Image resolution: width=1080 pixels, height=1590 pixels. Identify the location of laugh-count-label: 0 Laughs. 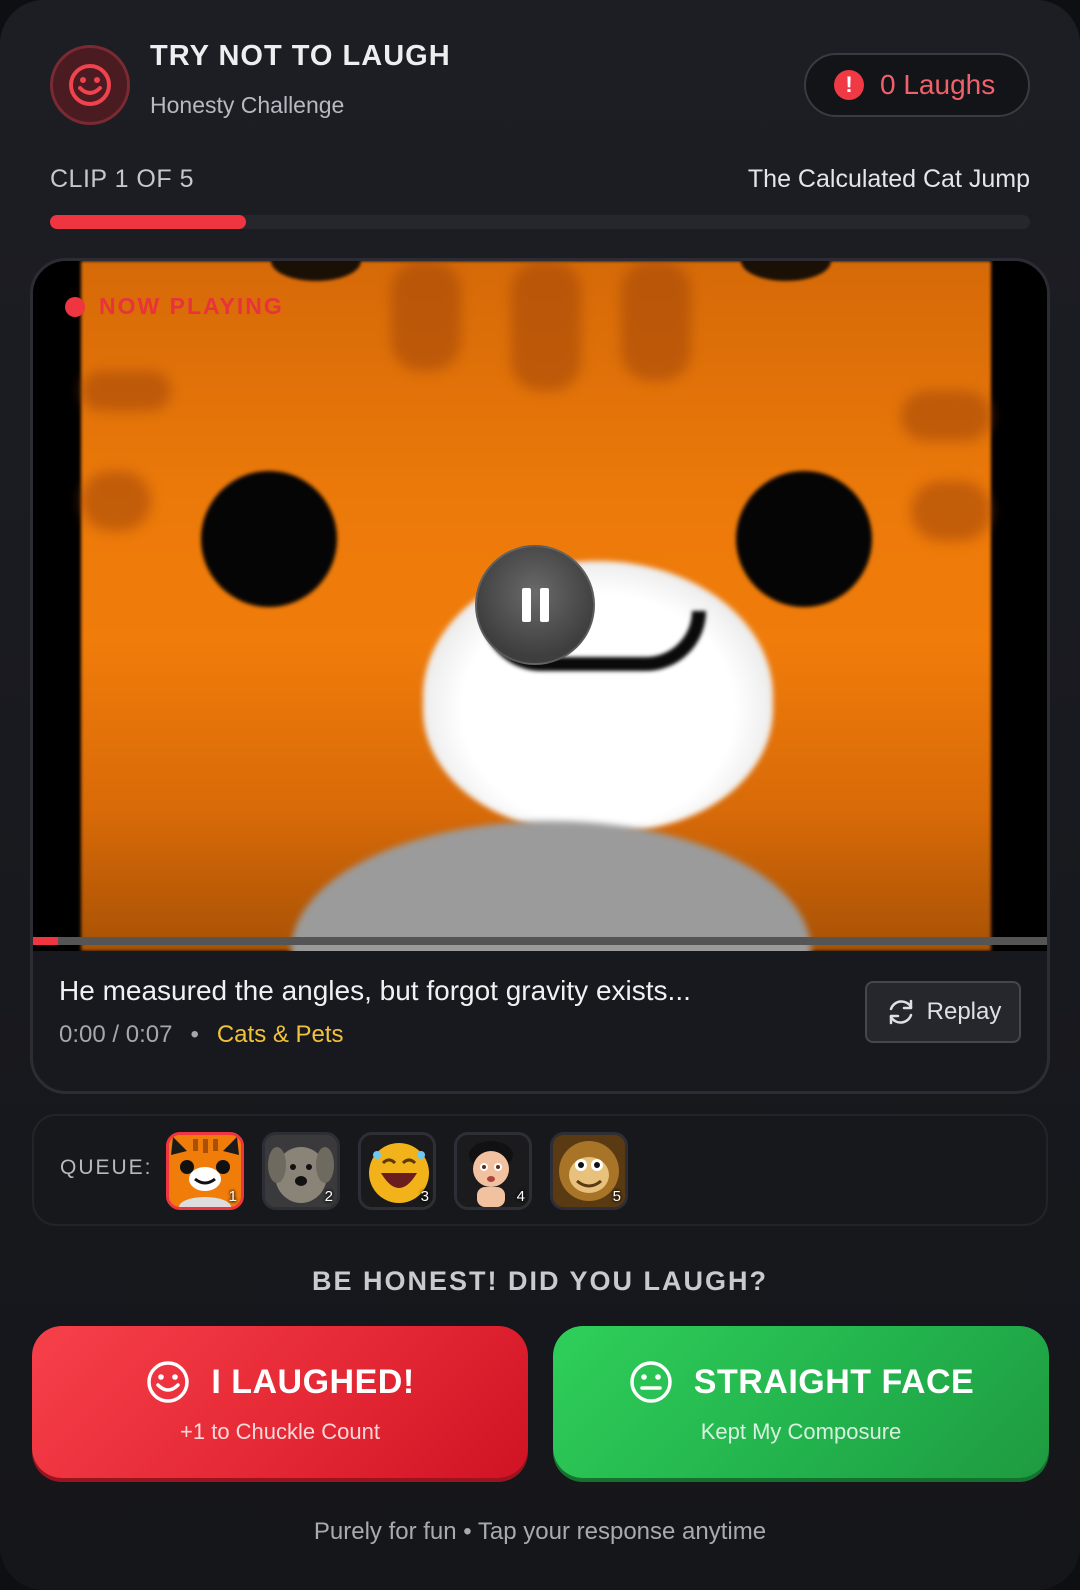
(938, 84).